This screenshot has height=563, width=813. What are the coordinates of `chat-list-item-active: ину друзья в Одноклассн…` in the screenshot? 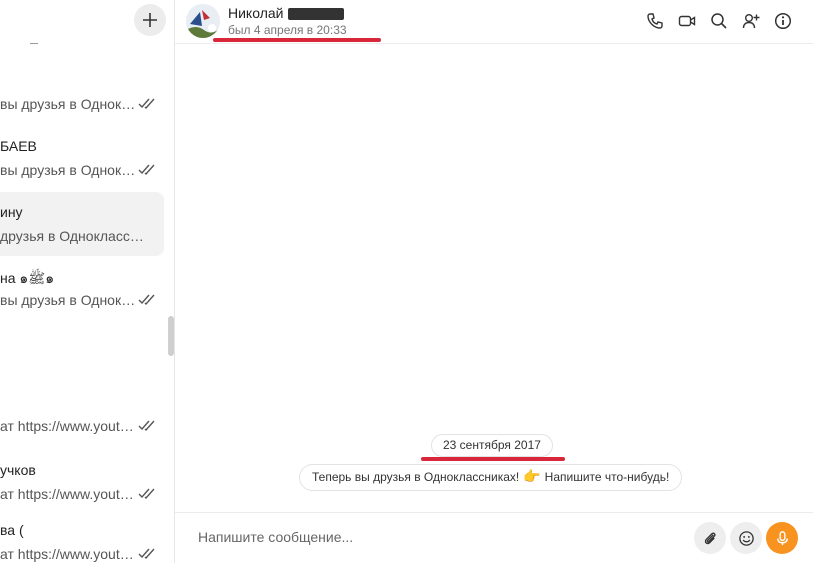 It's located at (82, 224).